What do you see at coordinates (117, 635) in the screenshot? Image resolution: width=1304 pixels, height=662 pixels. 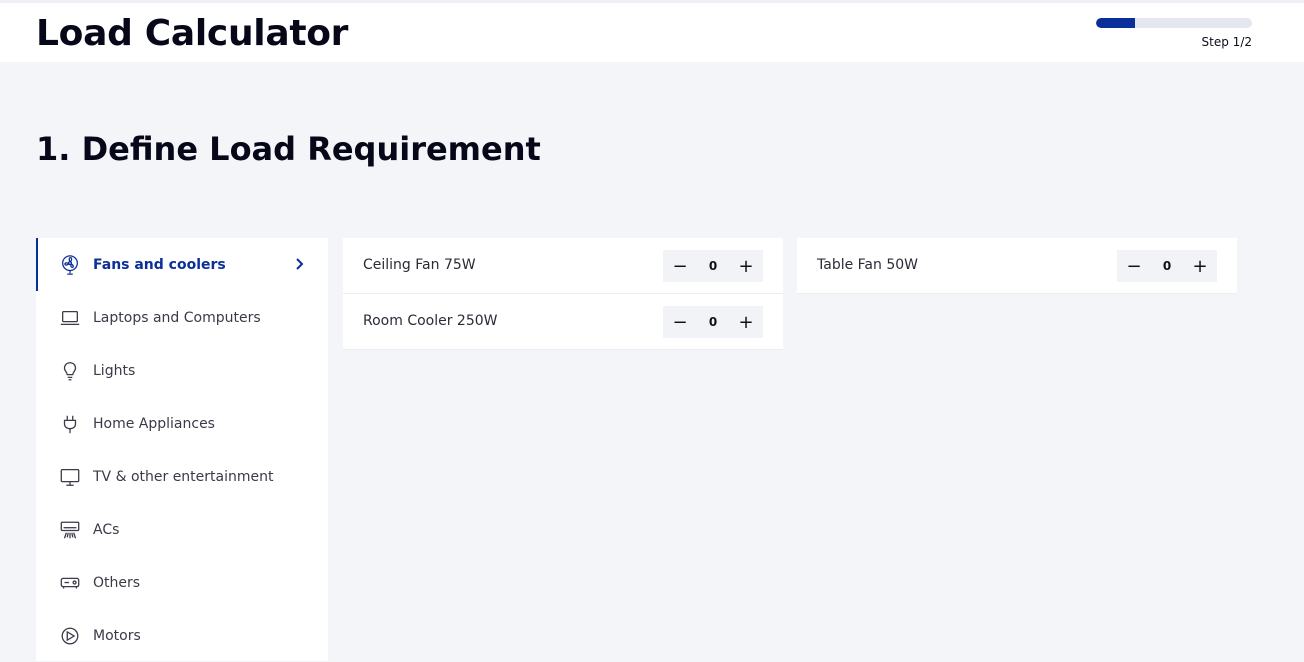 I see `sidebar-item-label: Motors` at bounding box center [117, 635].